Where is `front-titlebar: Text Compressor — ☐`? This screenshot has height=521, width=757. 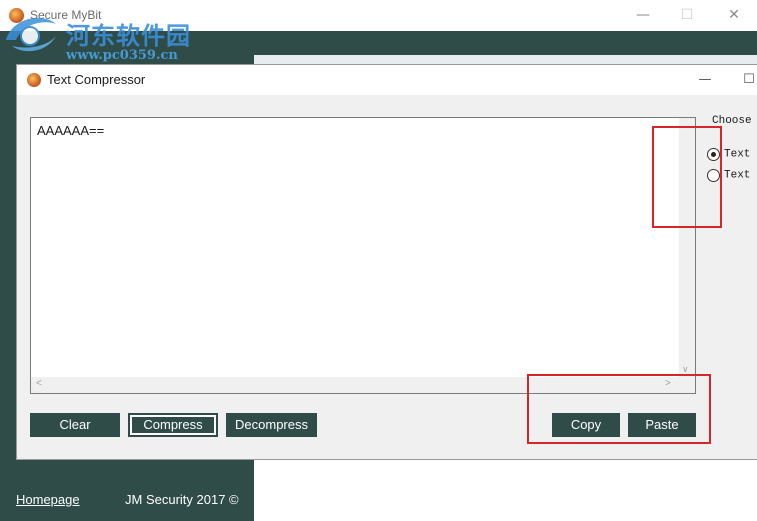
front-titlebar: Text Compressor — ☐ is located at coordinates (387, 80).